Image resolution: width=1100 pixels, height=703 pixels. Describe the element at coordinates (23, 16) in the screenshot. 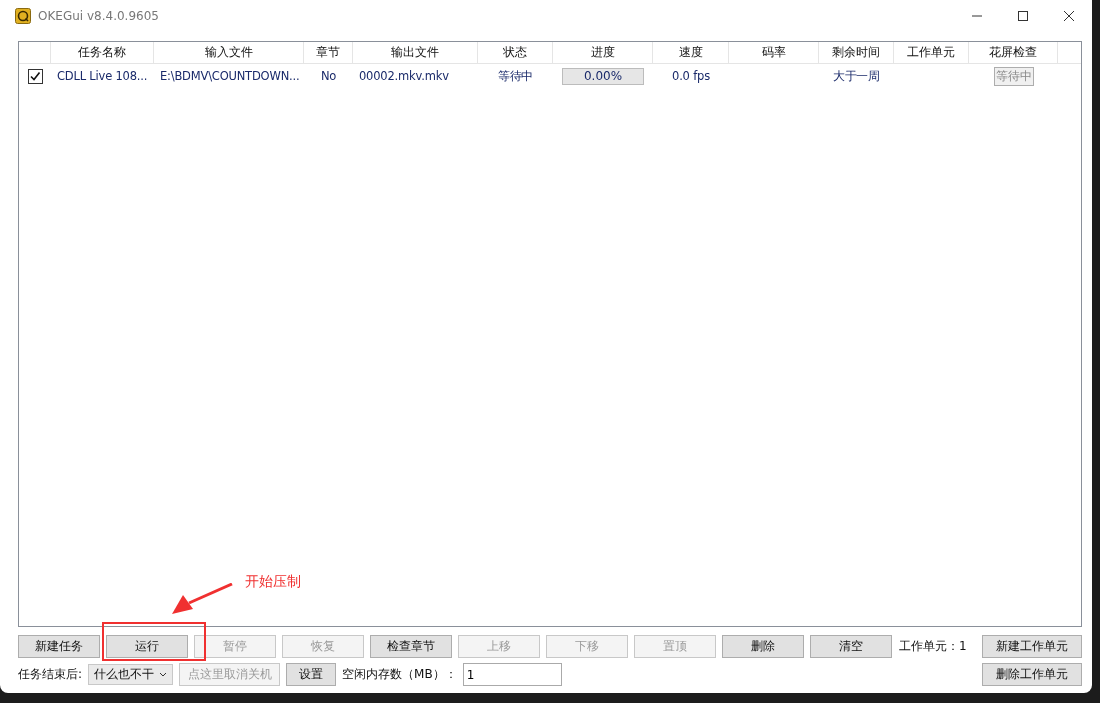

I see `app-icon` at that location.